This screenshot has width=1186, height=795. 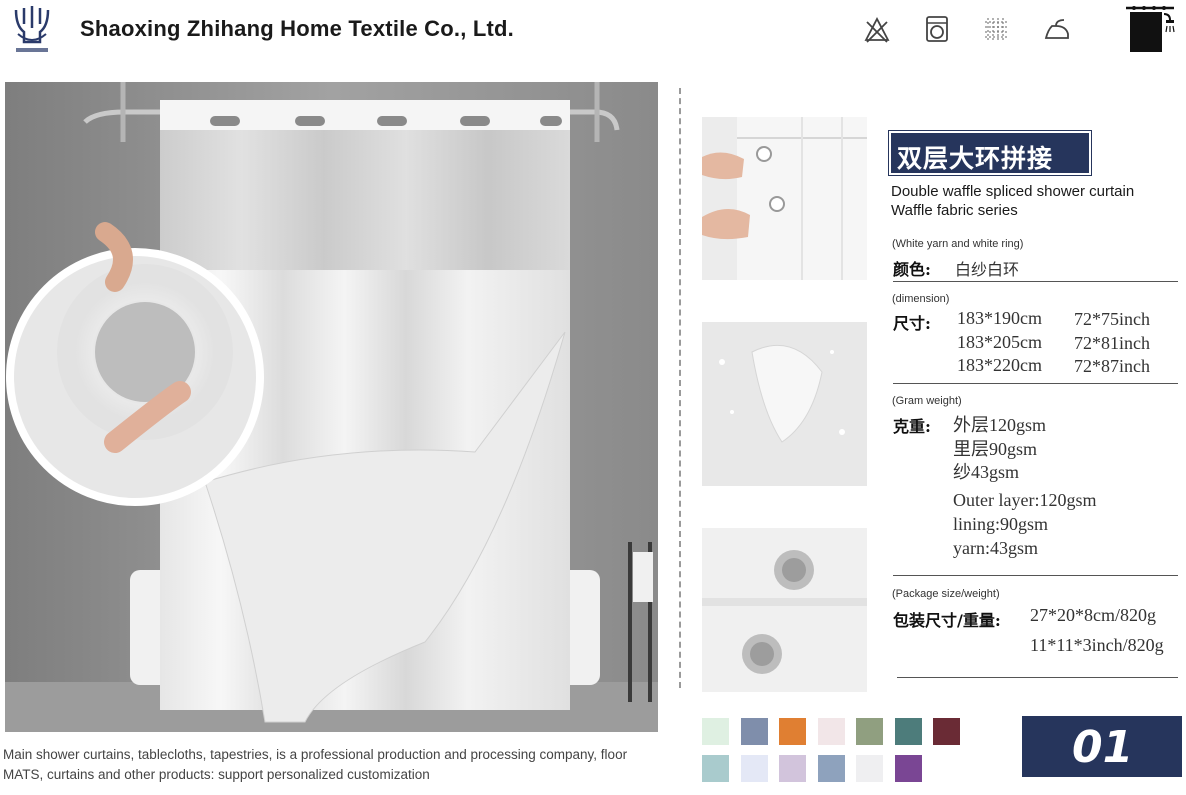 What do you see at coordinates (784, 198) in the screenshot?
I see `thumbnail-ring-detail` at bounding box center [784, 198].